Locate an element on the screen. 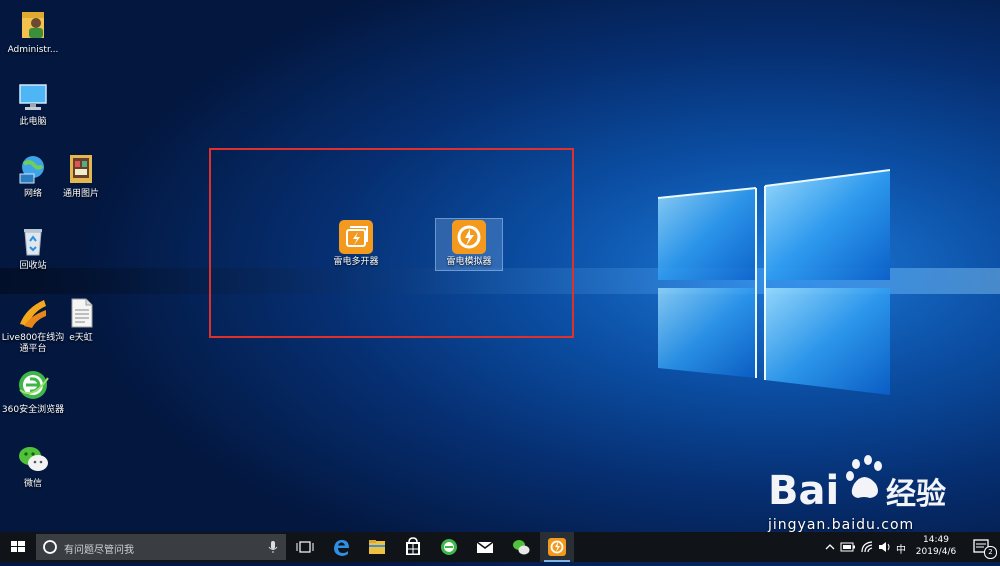 The image size is (1000, 566). taskbar-app-360-browser is located at coordinates (449, 547).